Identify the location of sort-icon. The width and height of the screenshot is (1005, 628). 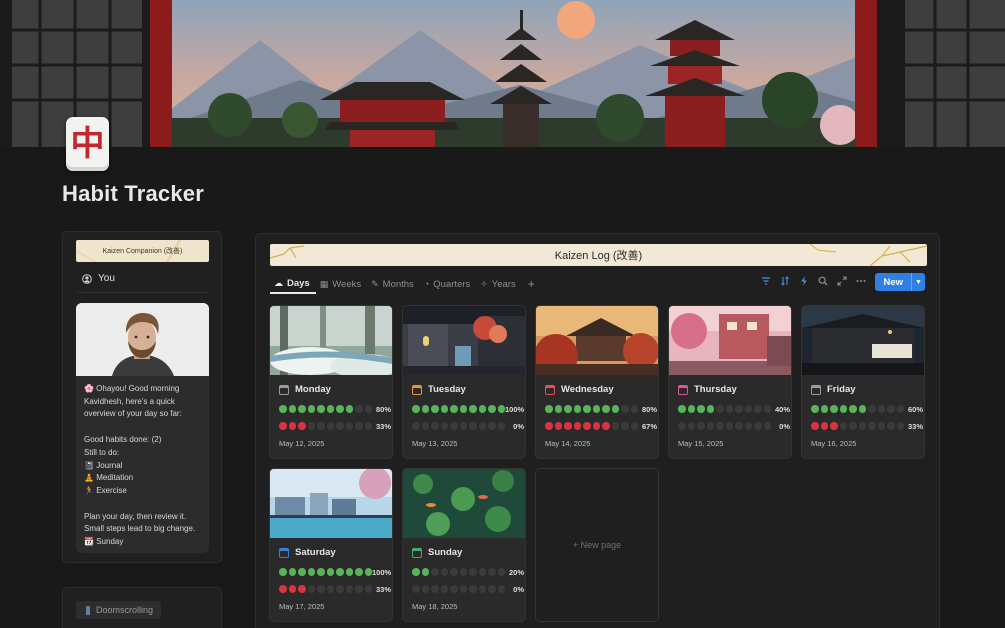
(785, 282).